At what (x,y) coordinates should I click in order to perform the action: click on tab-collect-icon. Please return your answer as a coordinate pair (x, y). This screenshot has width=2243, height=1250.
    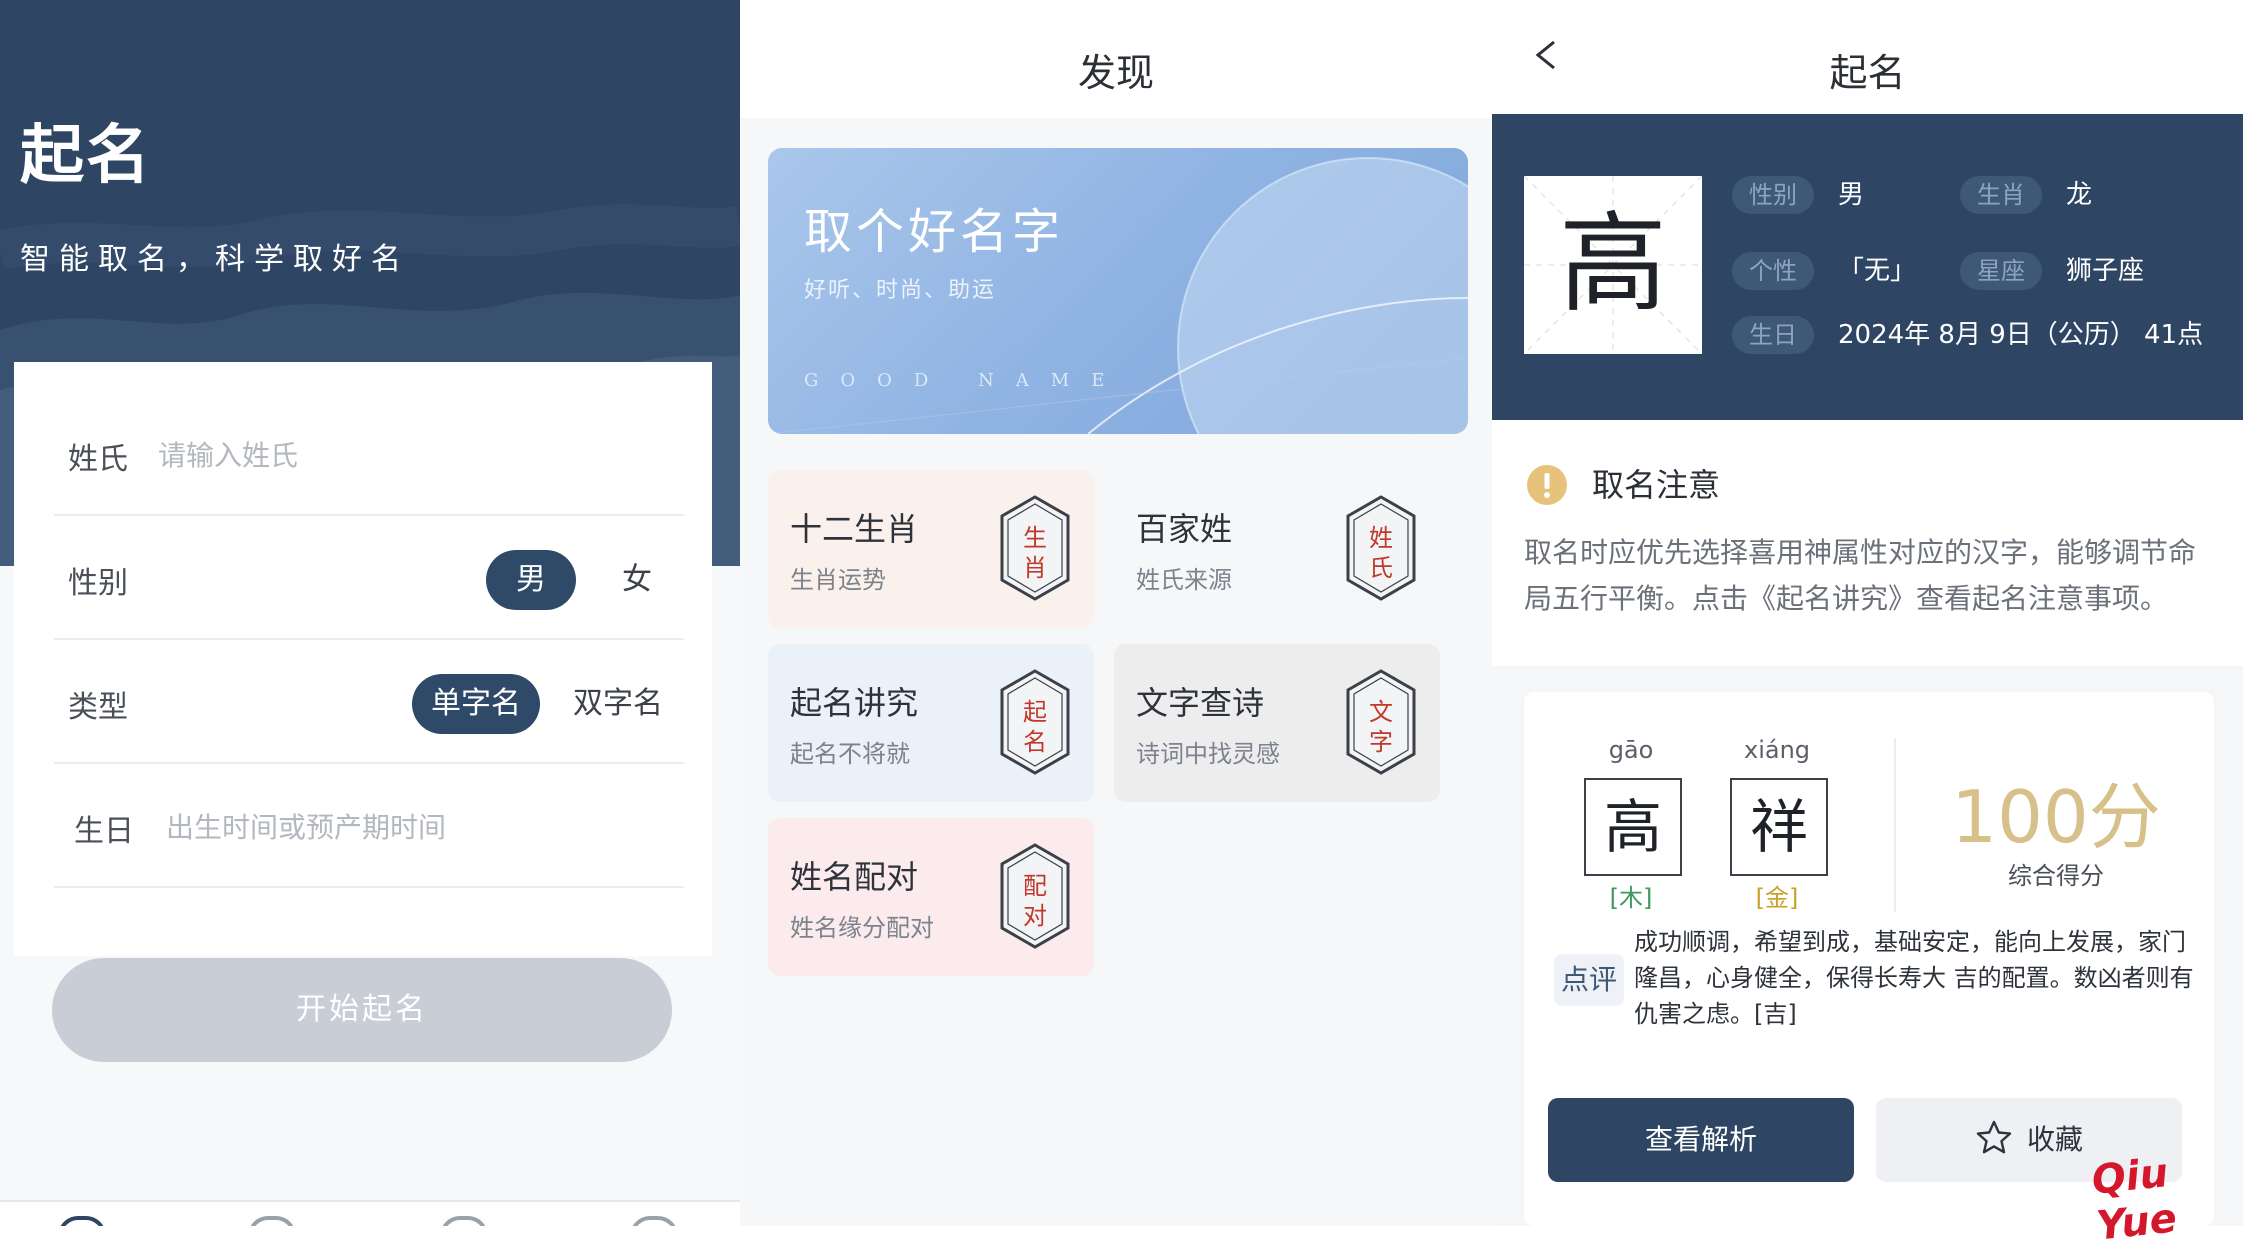
    Looking at the image, I should click on (464, 1221).